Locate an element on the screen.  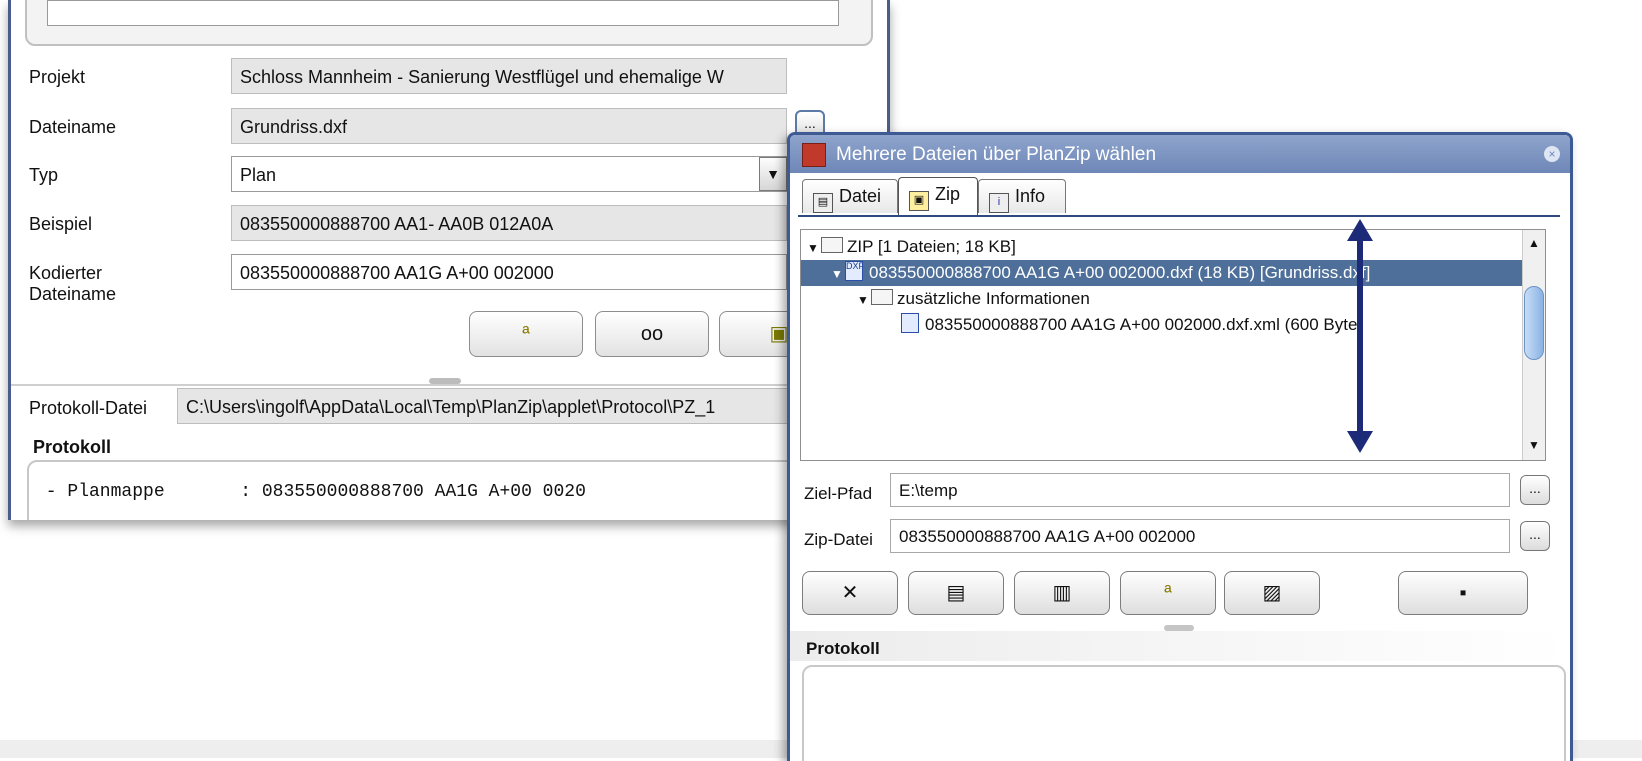
filename-field: Grundriss.dxf is located at coordinates (509, 126).